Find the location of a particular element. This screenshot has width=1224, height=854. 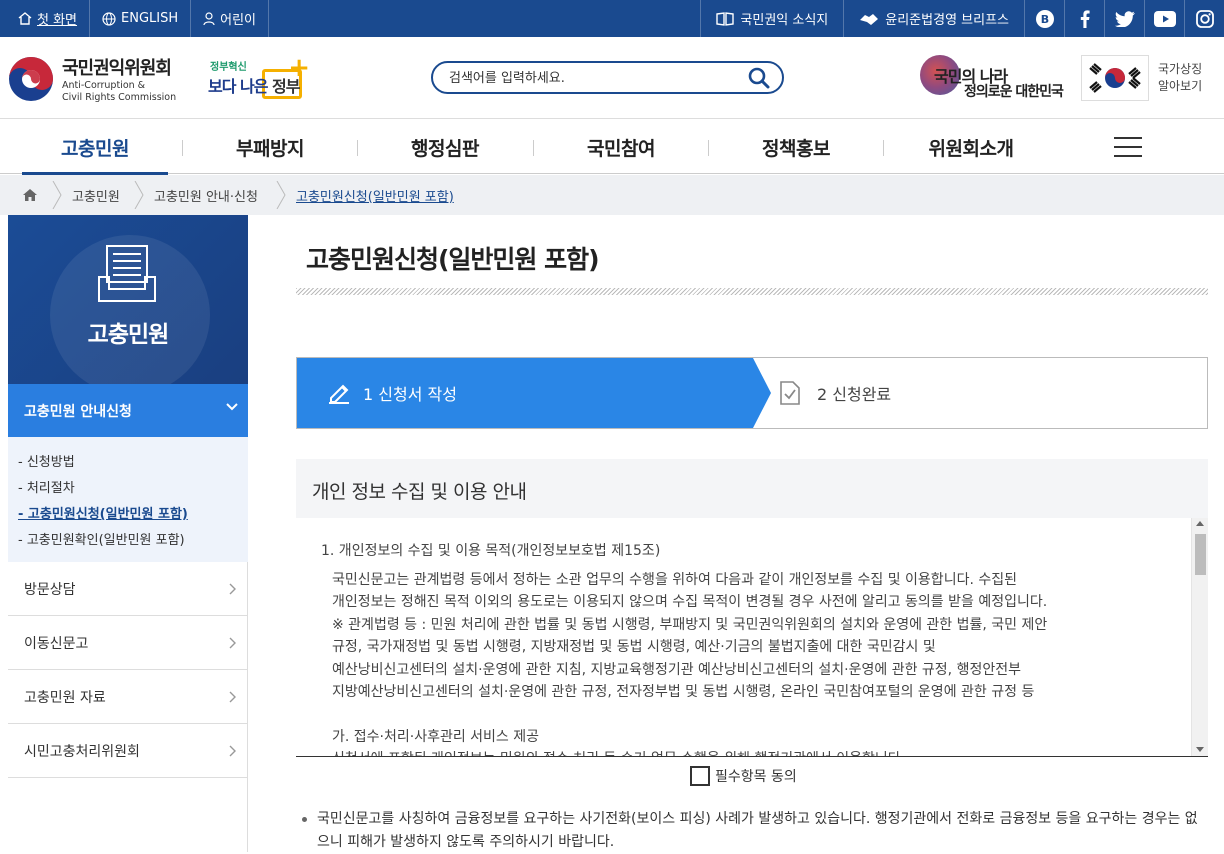

kids-link: 어린이 is located at coordinates (230, 18).